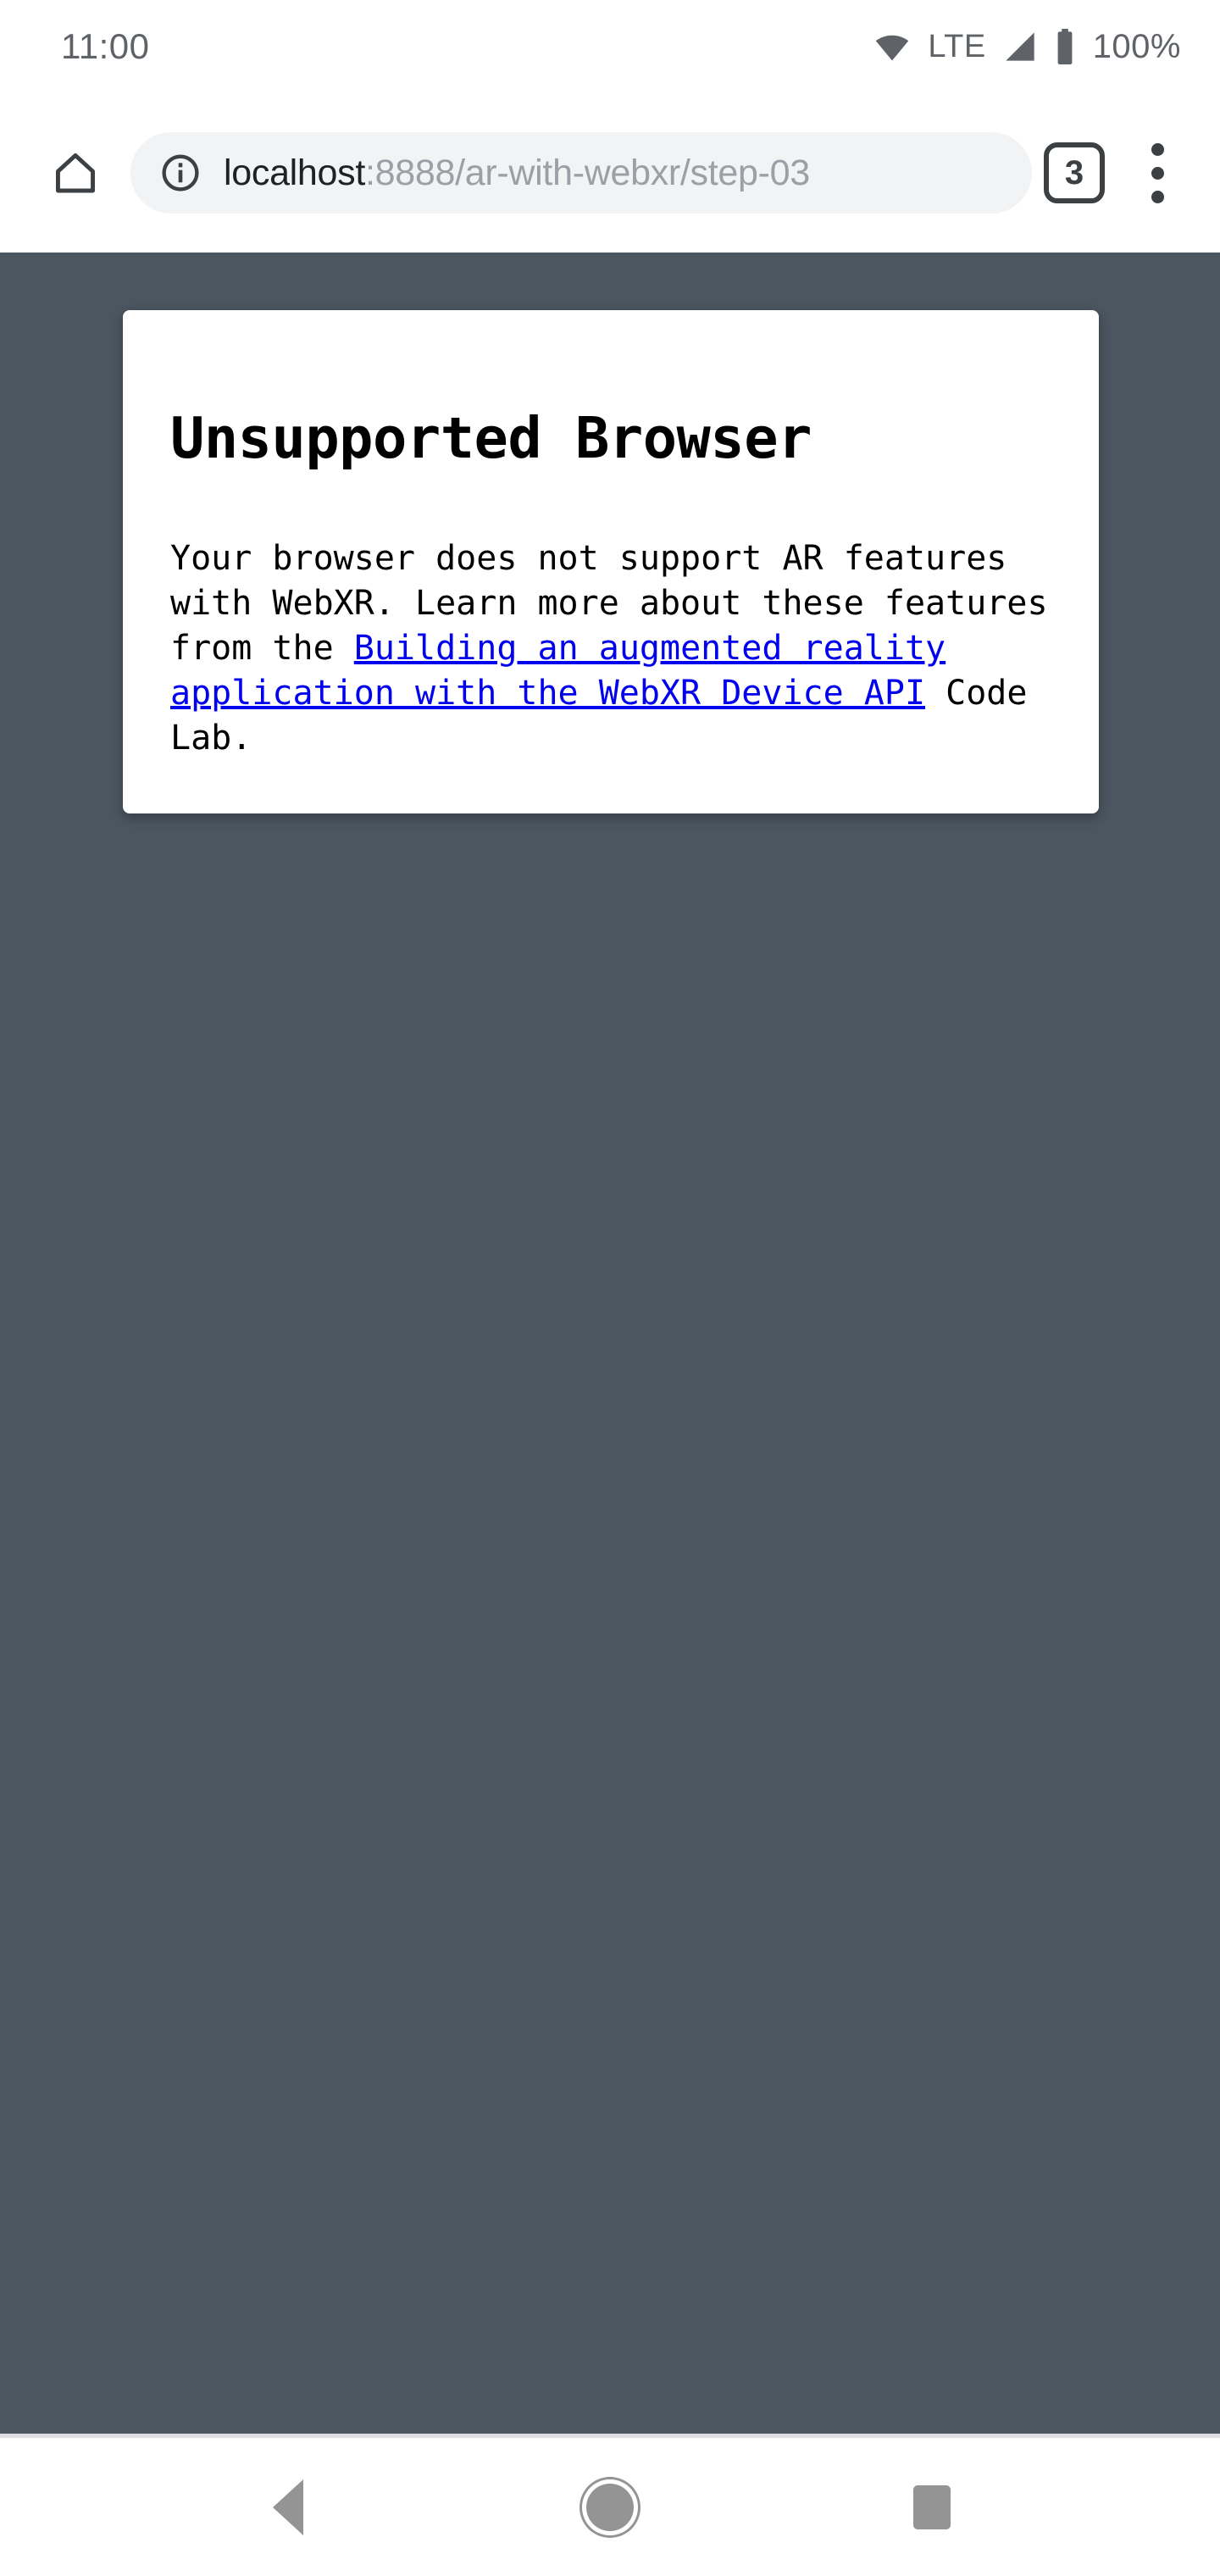  I want to click on url-path: :8888/ar-with-webxr/step-03, so click(587, 173).